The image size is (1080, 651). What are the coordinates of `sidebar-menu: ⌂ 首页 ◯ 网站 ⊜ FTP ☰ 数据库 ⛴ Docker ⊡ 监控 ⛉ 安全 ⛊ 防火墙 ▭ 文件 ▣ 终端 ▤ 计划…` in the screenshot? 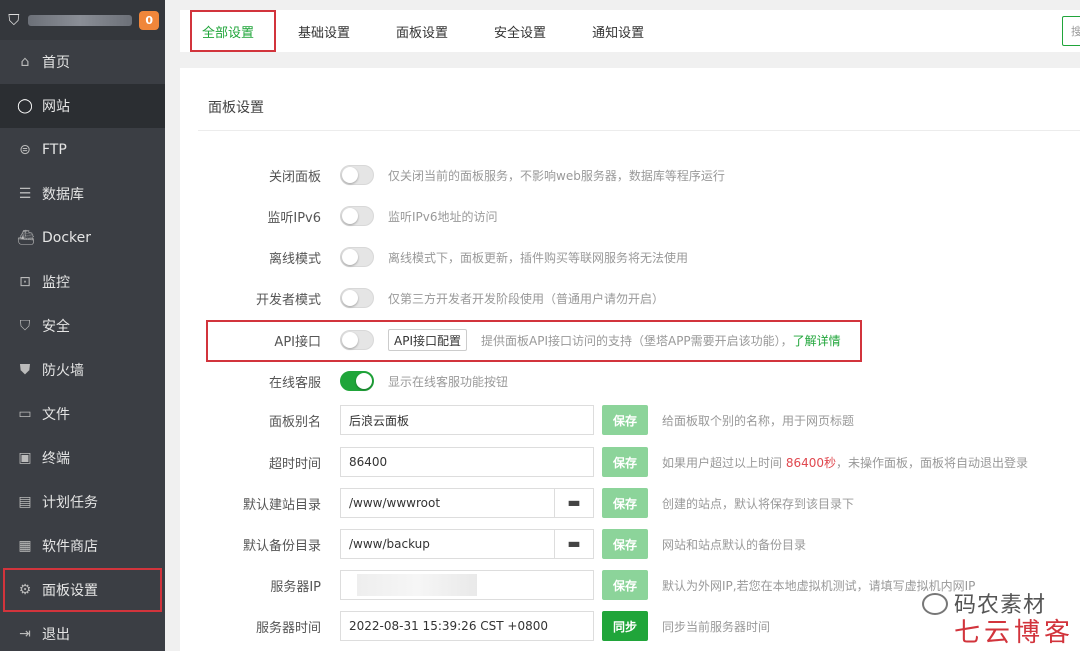 It's located at (82, 345).